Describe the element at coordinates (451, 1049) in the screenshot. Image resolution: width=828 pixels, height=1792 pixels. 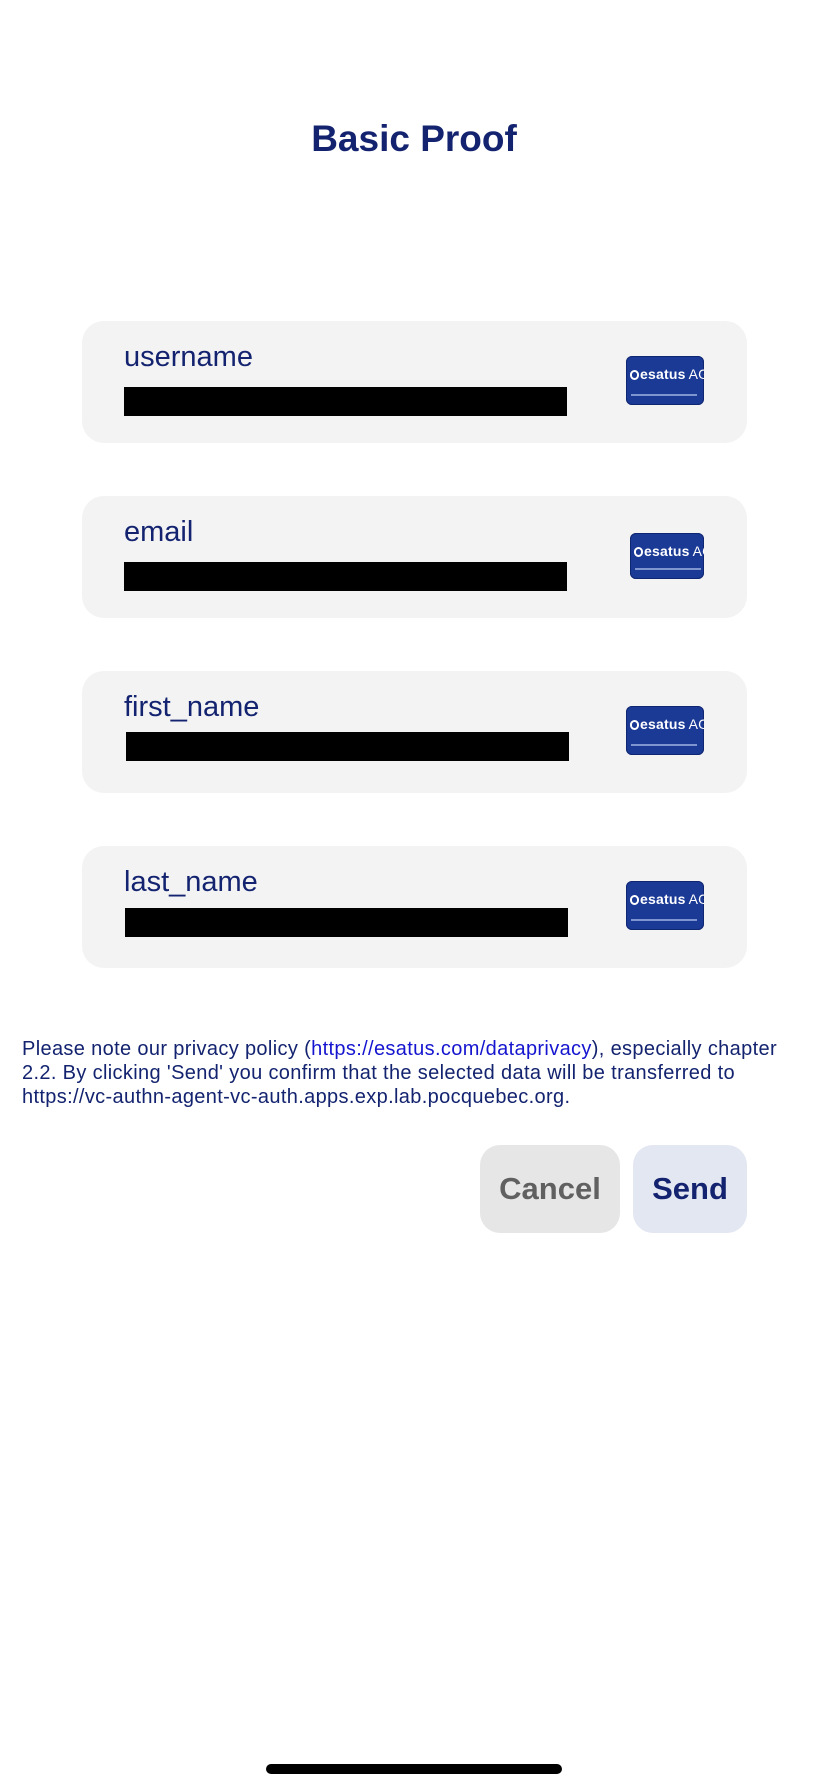
I see `privacy-policy-link: https://esatus.com/dataprivacy` at that location.